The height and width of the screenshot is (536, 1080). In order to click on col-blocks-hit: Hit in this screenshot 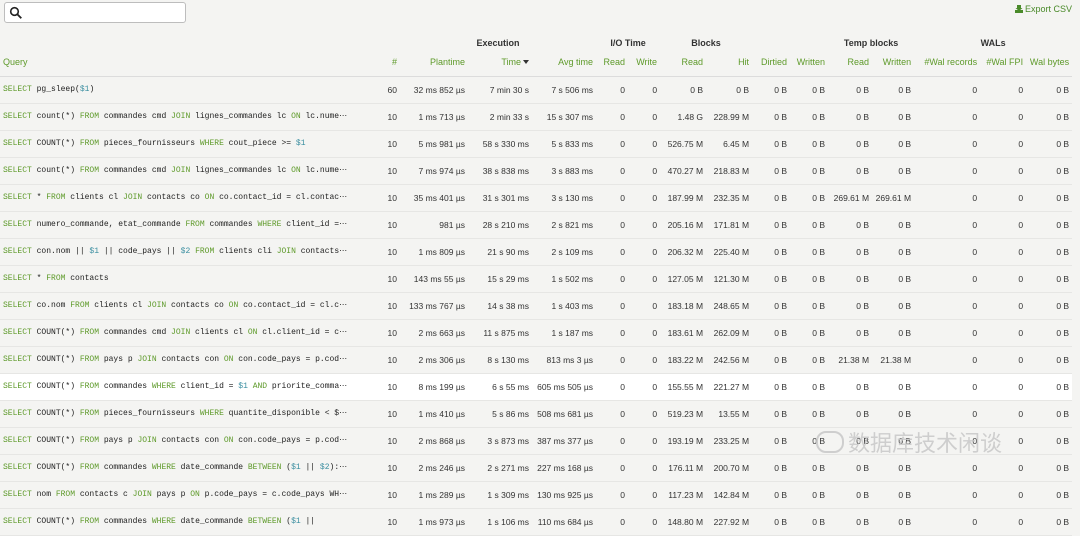, I will do `click(729, 62)`.